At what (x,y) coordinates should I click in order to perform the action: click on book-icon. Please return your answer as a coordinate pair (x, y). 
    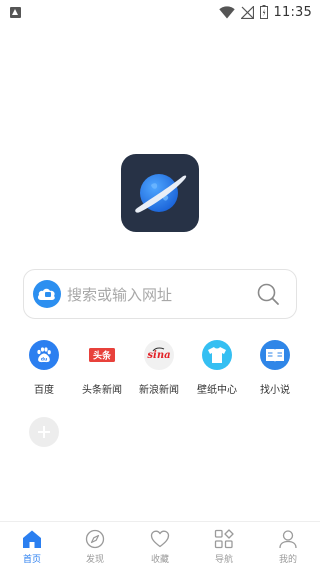
    Looking at the image, I should click on (275, 355).